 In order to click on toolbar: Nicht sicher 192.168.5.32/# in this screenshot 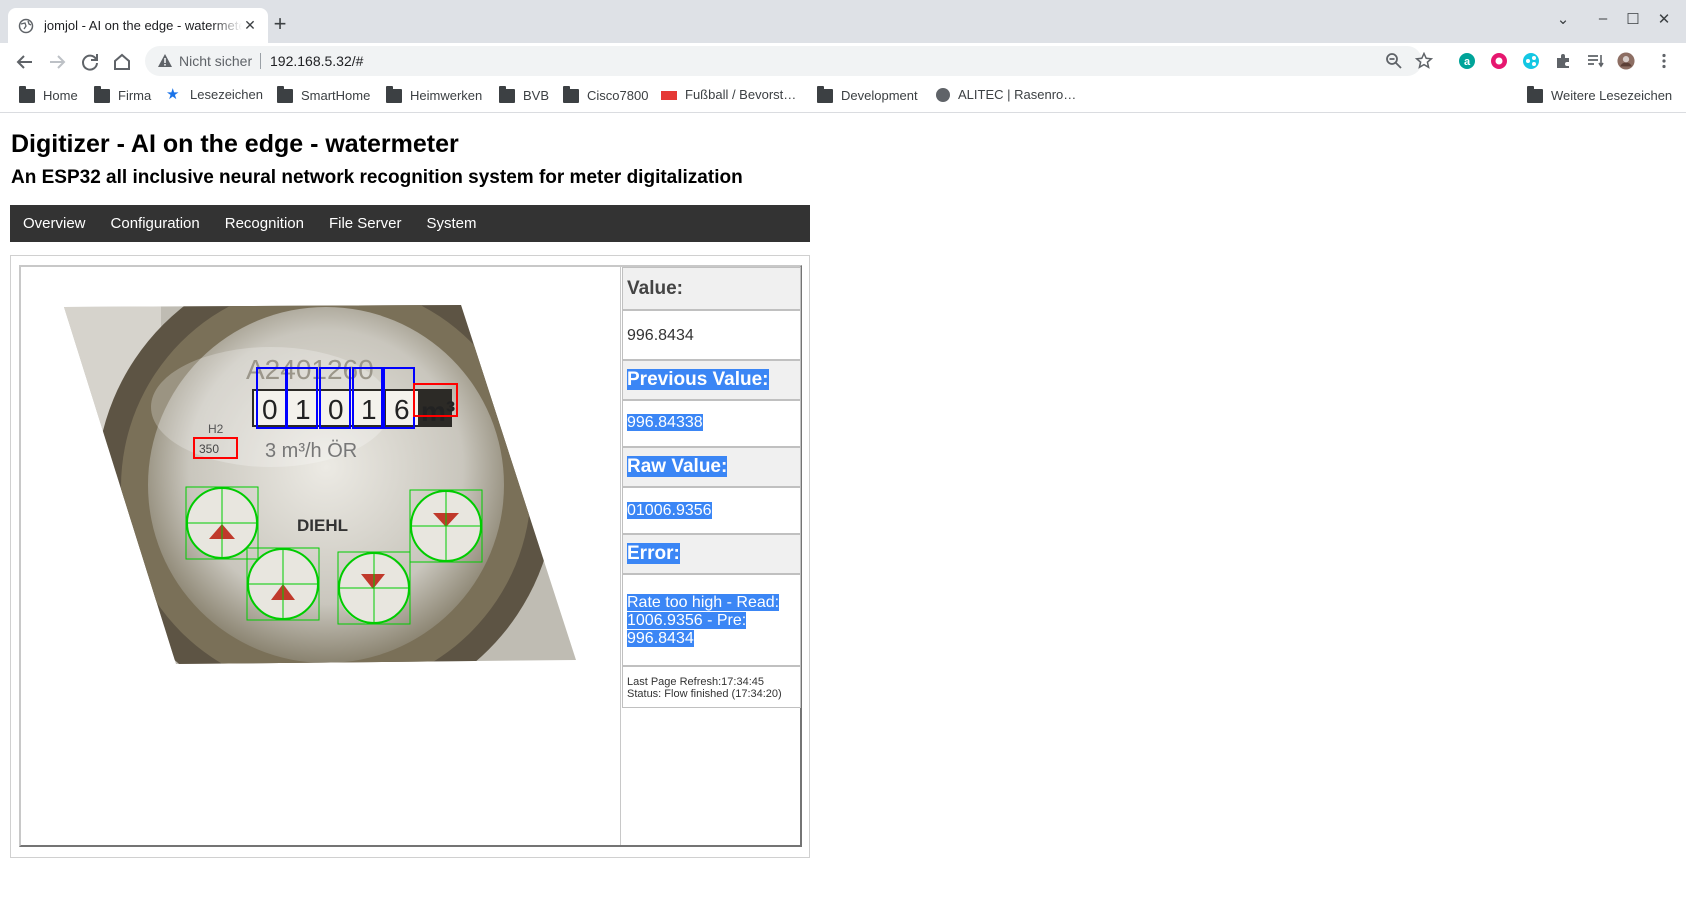, I will do `click(843, 61)`.